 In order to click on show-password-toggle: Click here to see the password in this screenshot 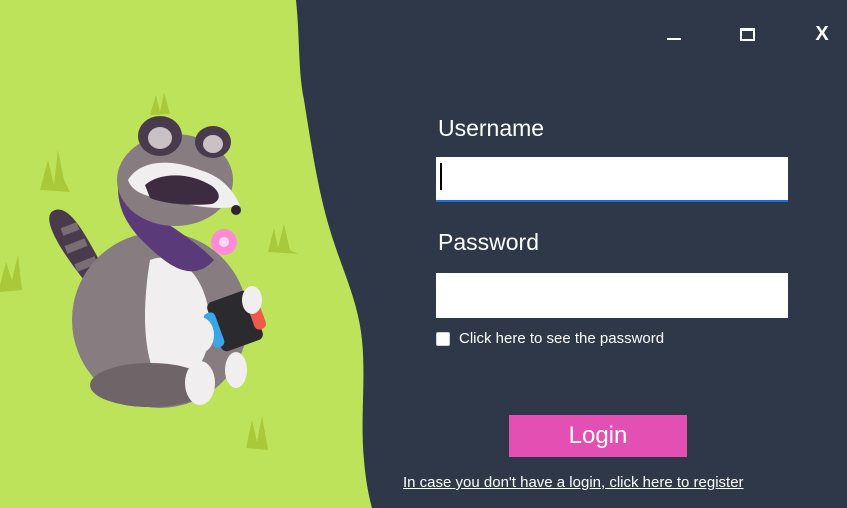, I will do `click(550, 338)`.